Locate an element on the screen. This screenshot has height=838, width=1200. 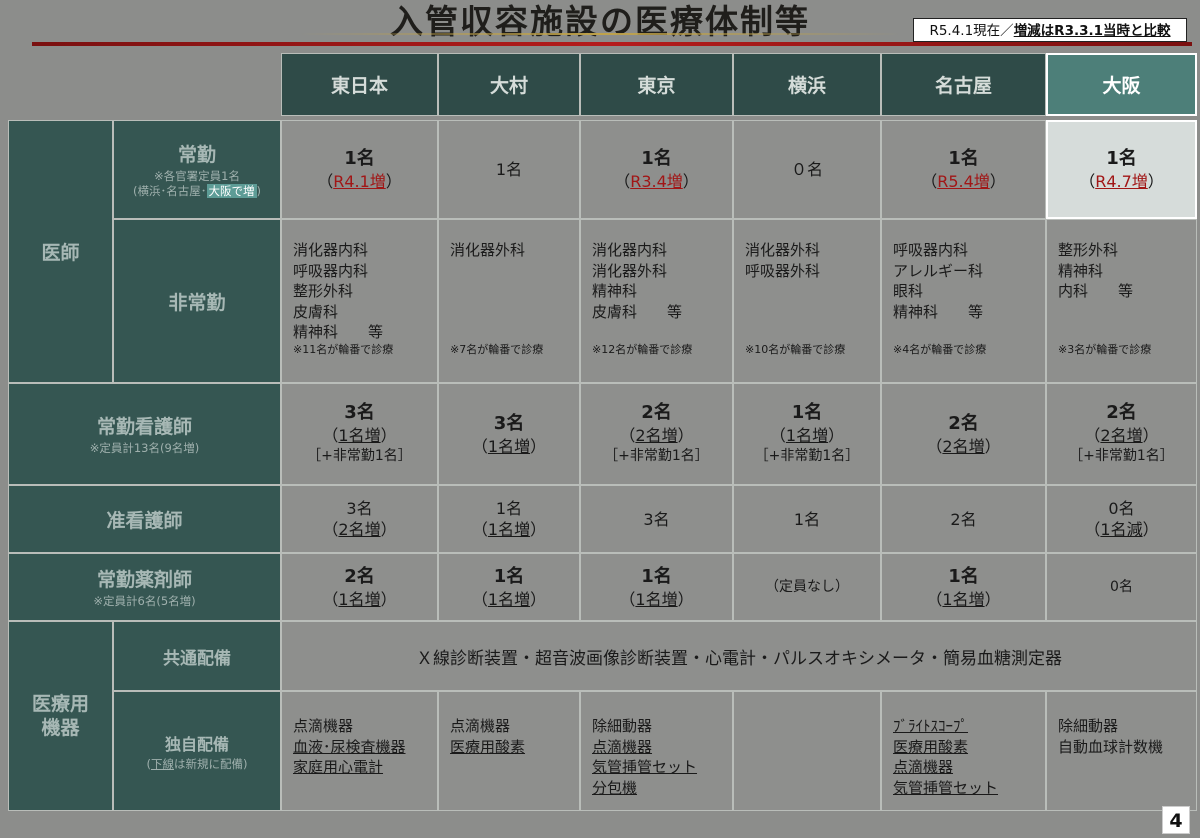
nurse-note: ※定員計13名(9名増) is located at coordinates (144, 448).